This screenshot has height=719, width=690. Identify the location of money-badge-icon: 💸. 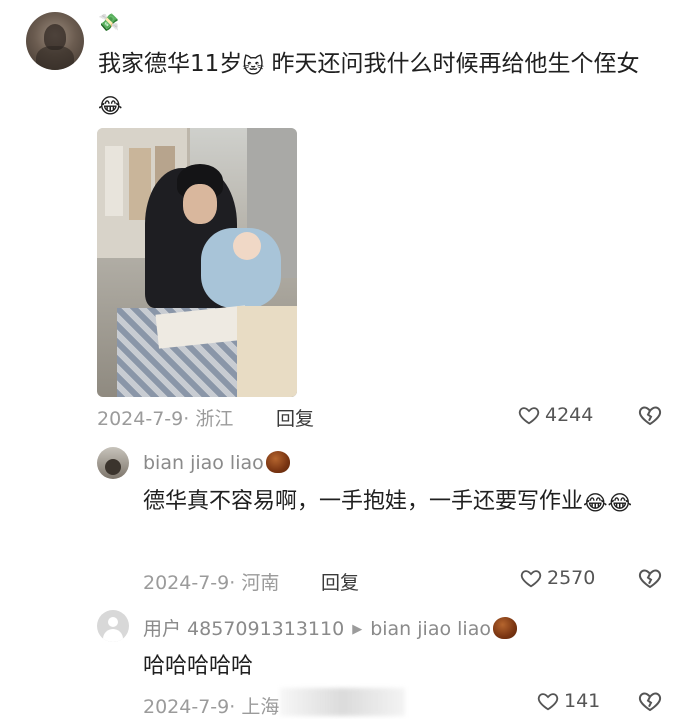
(109, 23).